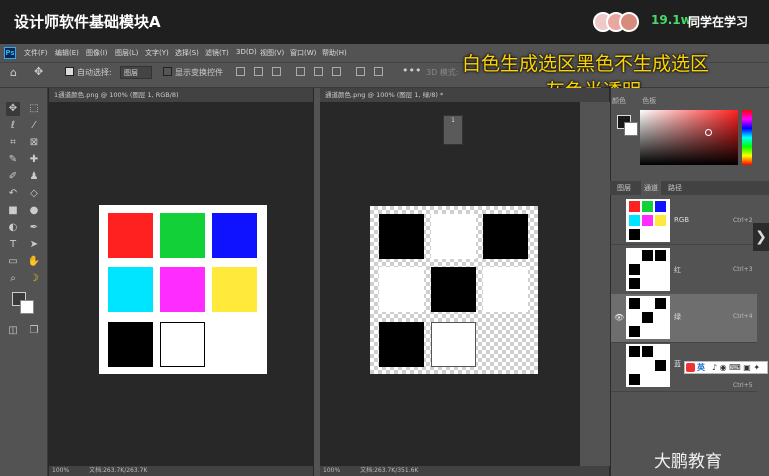  What do you see at coordinates (13, 228) in the screenshot?
I see `dodge-tool-icon: ◐` at bounding box center [13, 228].